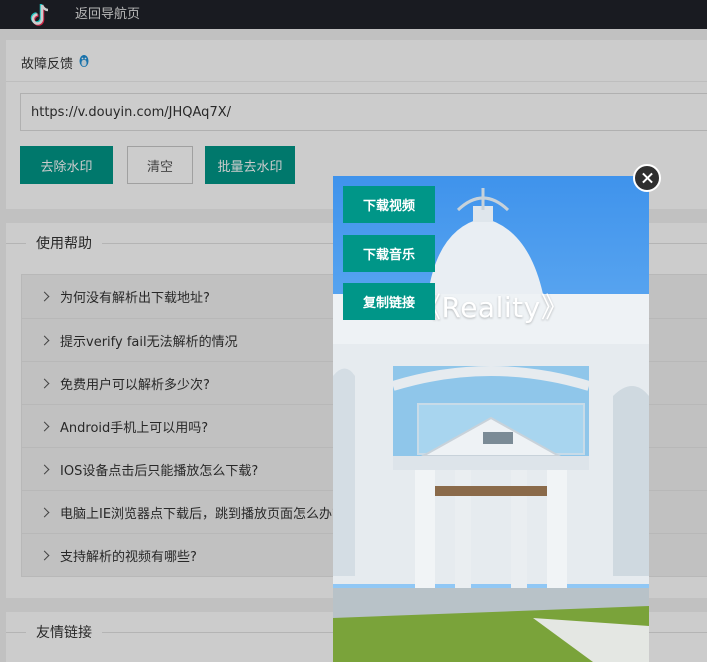  Describe the element at coordinates (389, 301) in the screenshot. I see `copy-link-button: 复制链接` at that location.